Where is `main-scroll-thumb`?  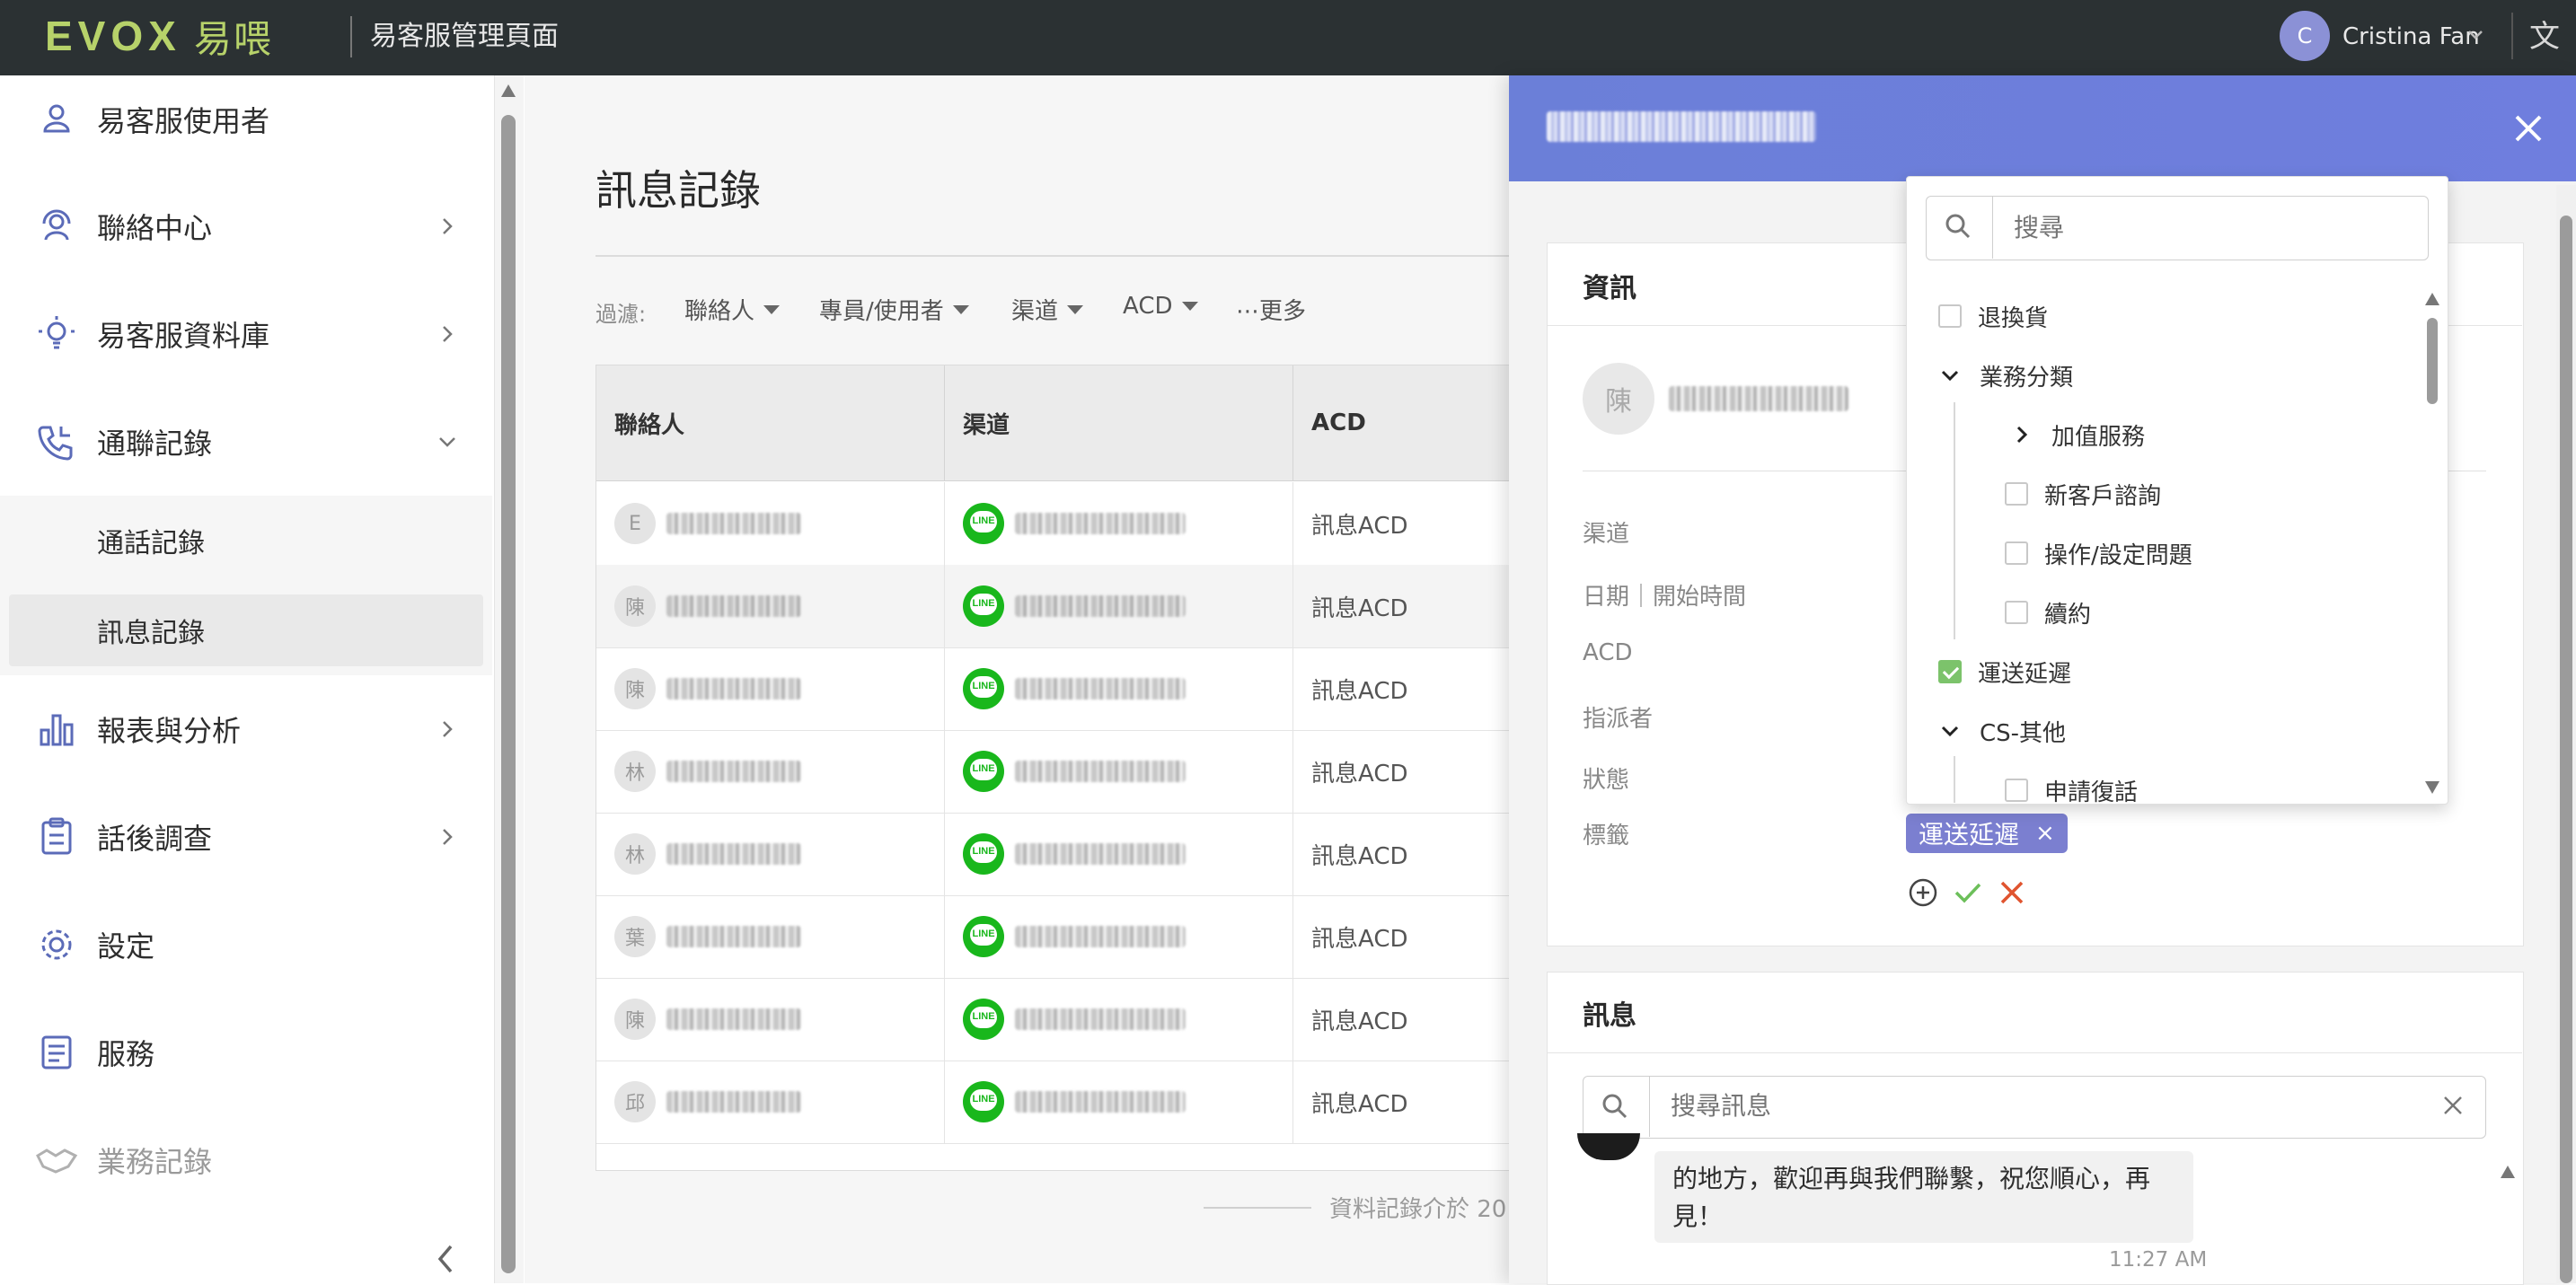 main-scroll-thumb is located at coordinates (508, 694).